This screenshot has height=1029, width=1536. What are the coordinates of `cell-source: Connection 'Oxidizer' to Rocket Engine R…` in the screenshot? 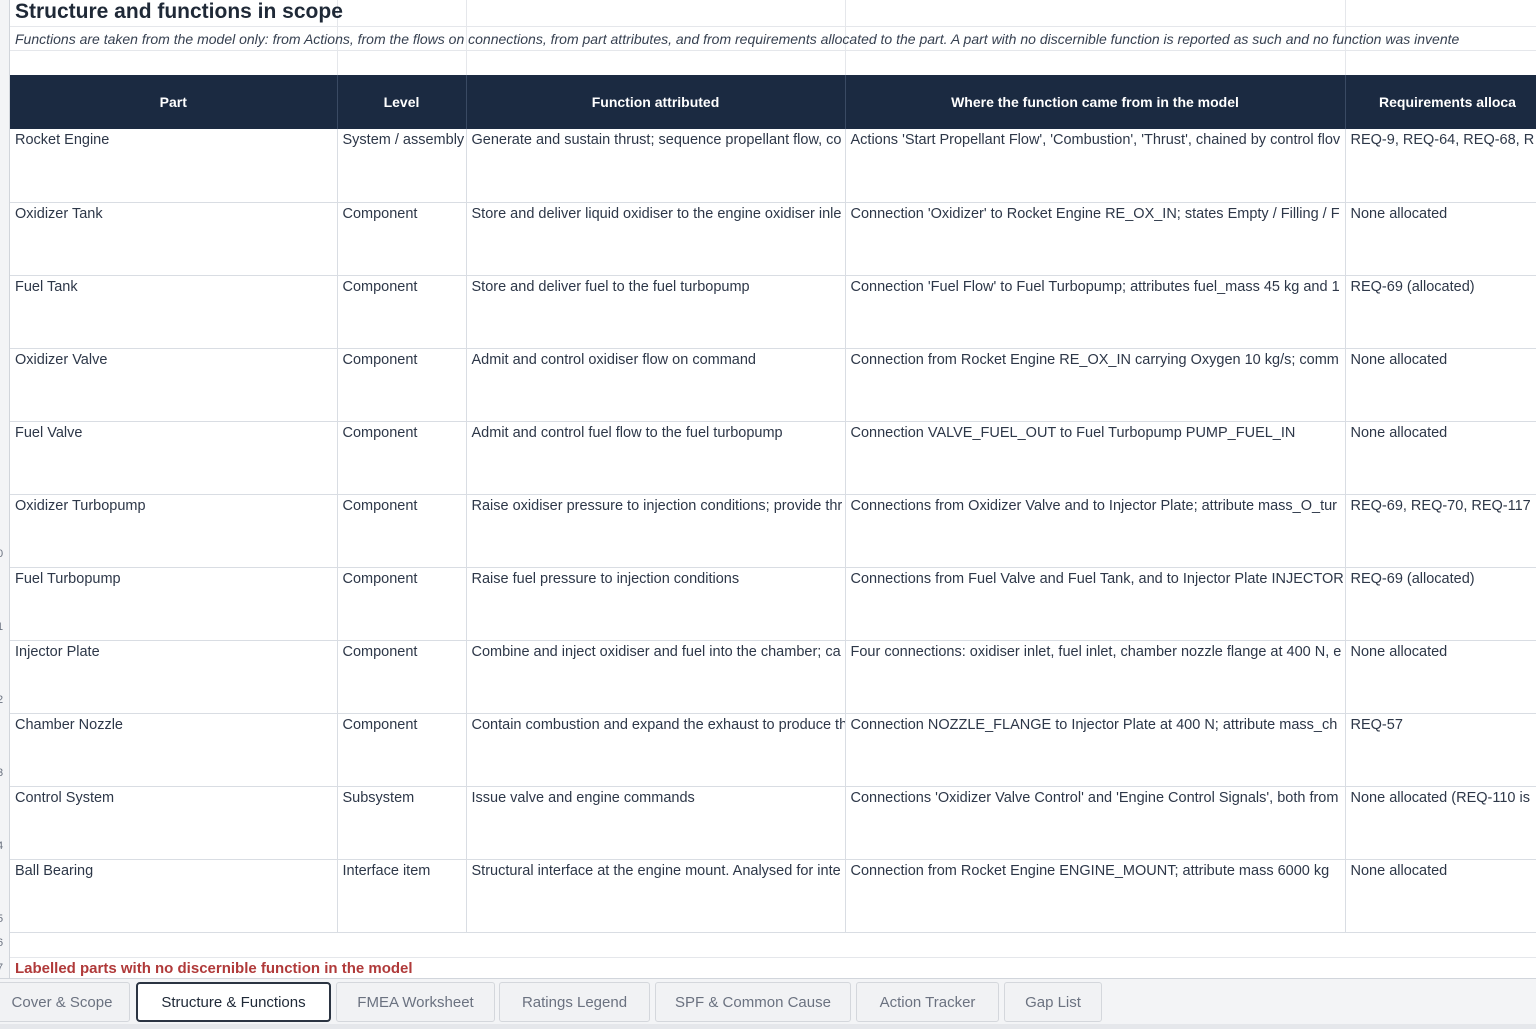 It's located at (1095, 239).